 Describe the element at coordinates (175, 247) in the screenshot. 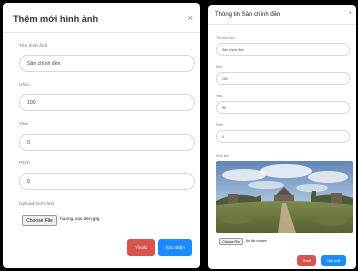

I see `confirm-button: Xác nhận` at that location.